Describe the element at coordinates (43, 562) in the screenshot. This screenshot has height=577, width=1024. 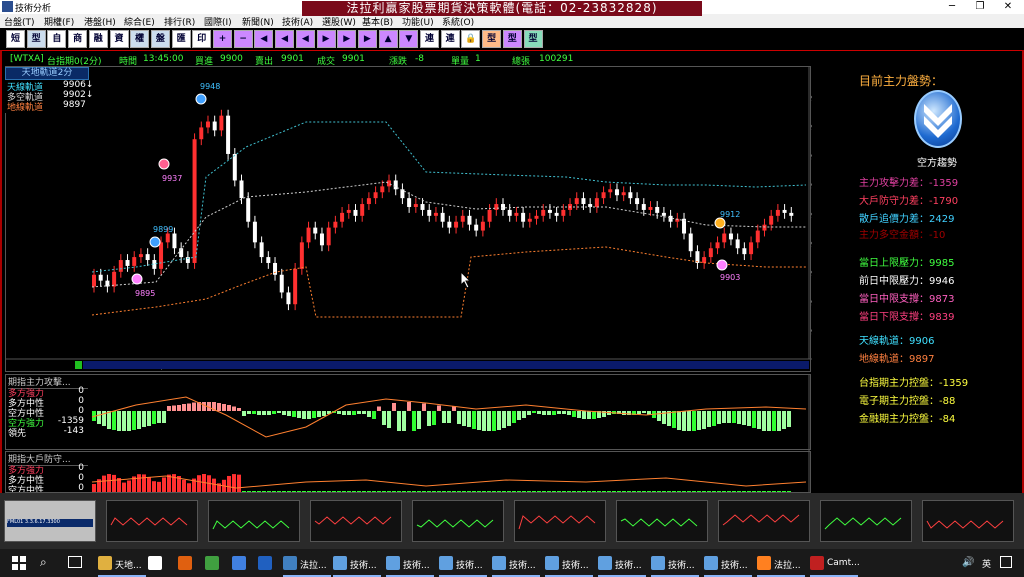
I see `search-icon: ⌕` at that location.